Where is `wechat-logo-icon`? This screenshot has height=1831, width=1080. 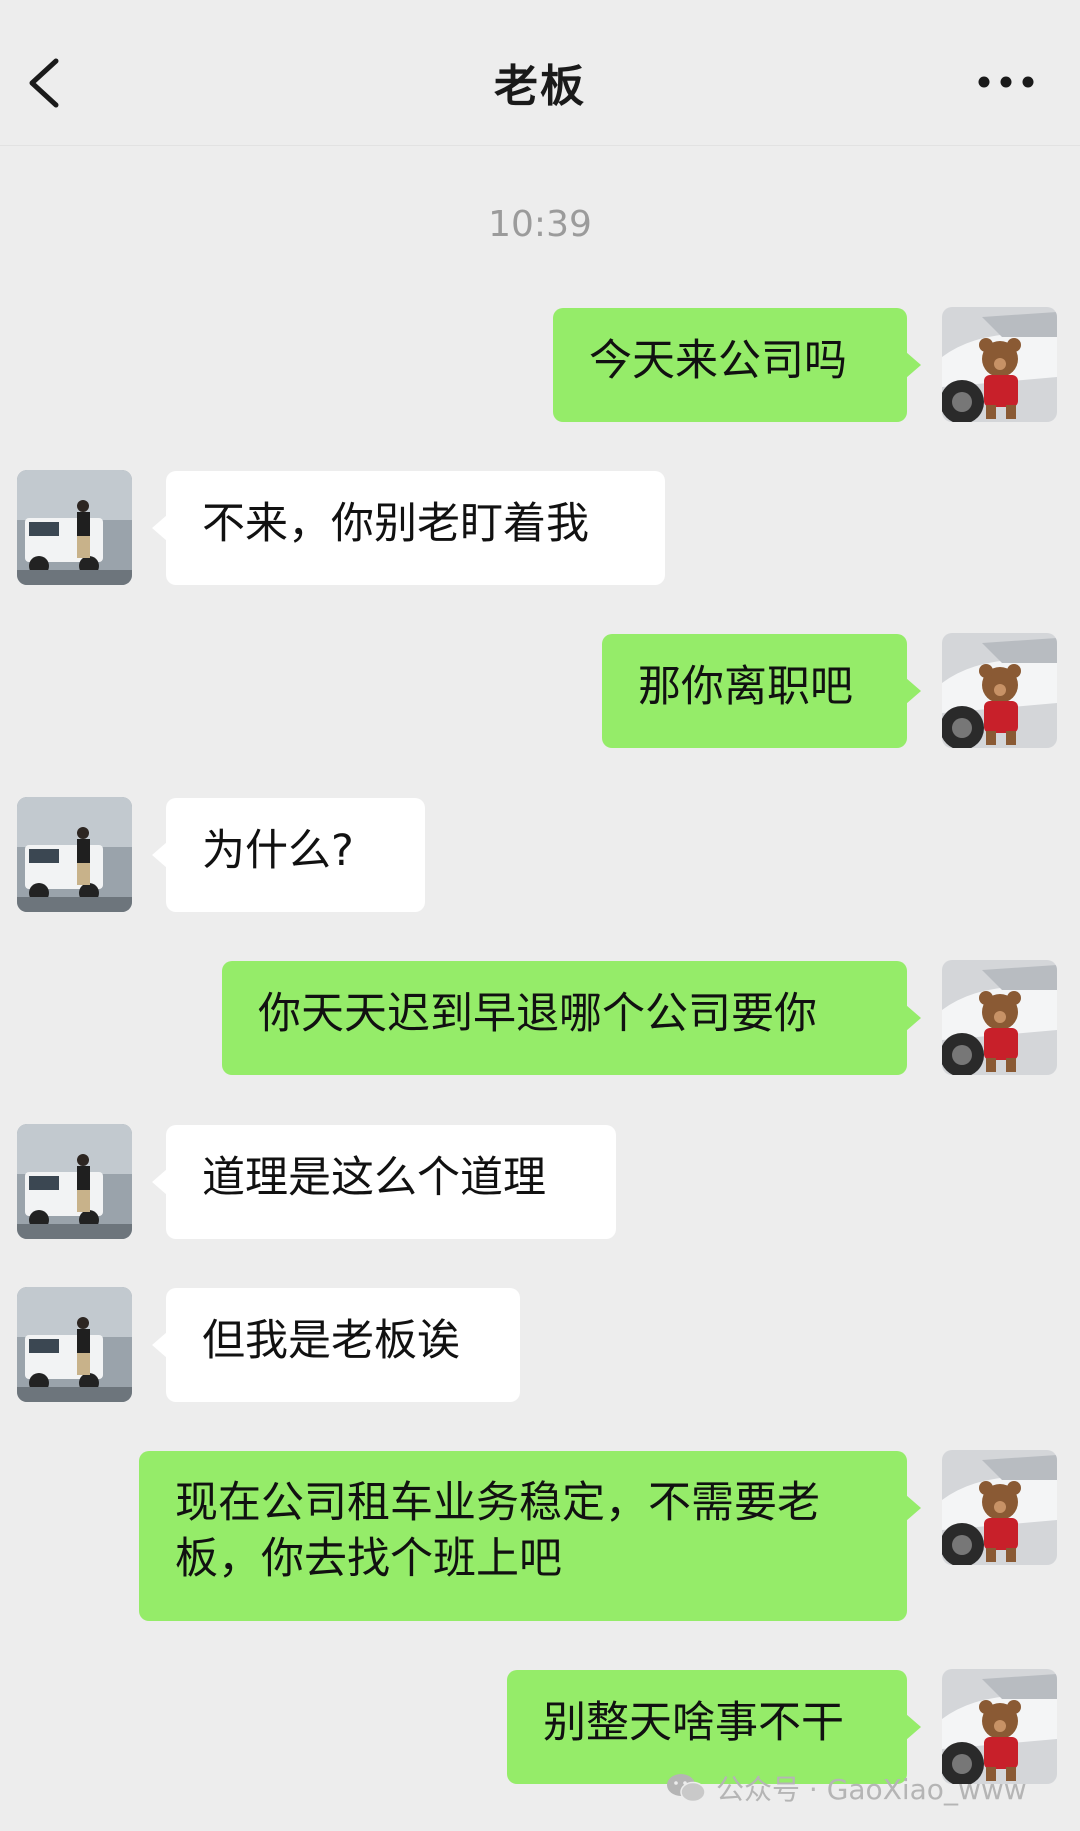
wechat-logo-icon is located at coordinates (686, 1788).